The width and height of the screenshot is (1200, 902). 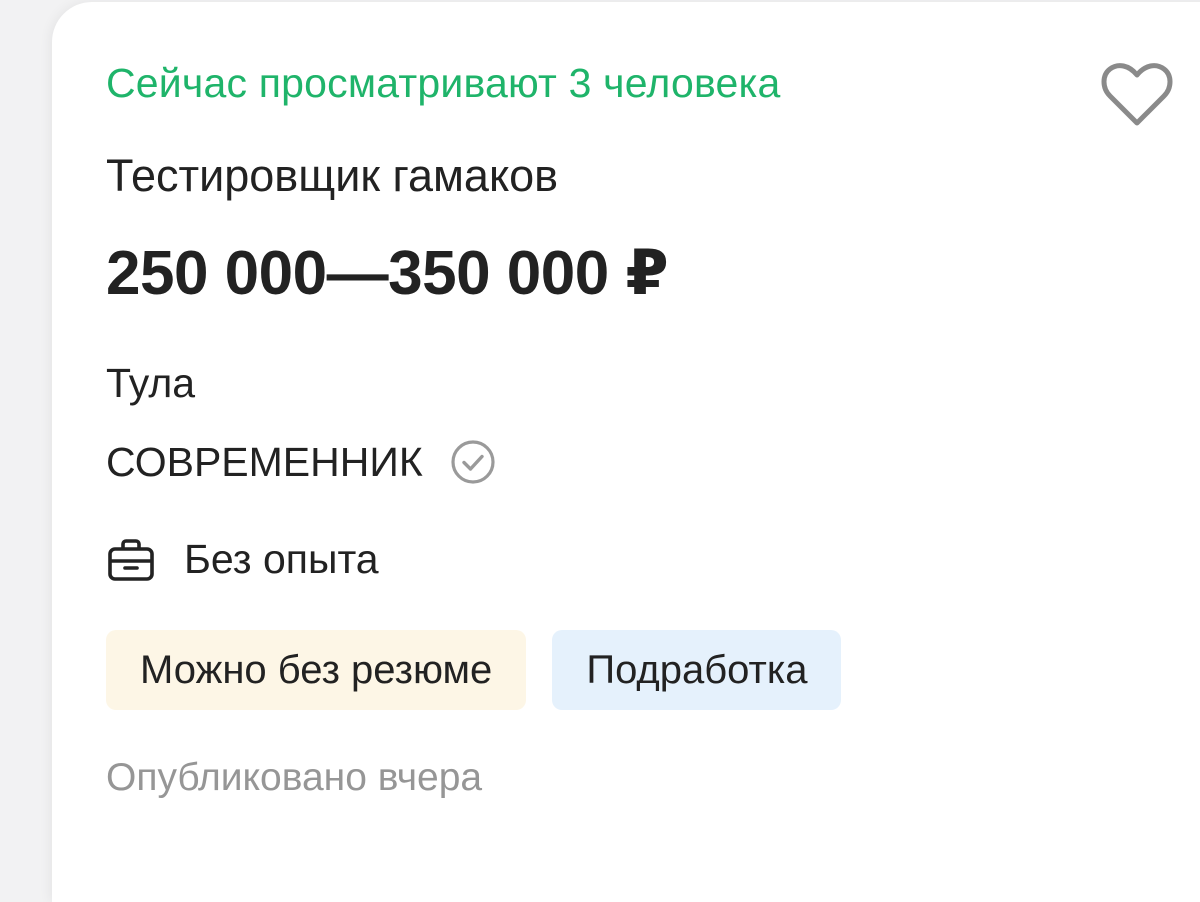 What do you see at coordinates (332, 176) in the screenshot?
I see `vacancy-title: Тестировщик гамаков` at bounding box center [332, 176].